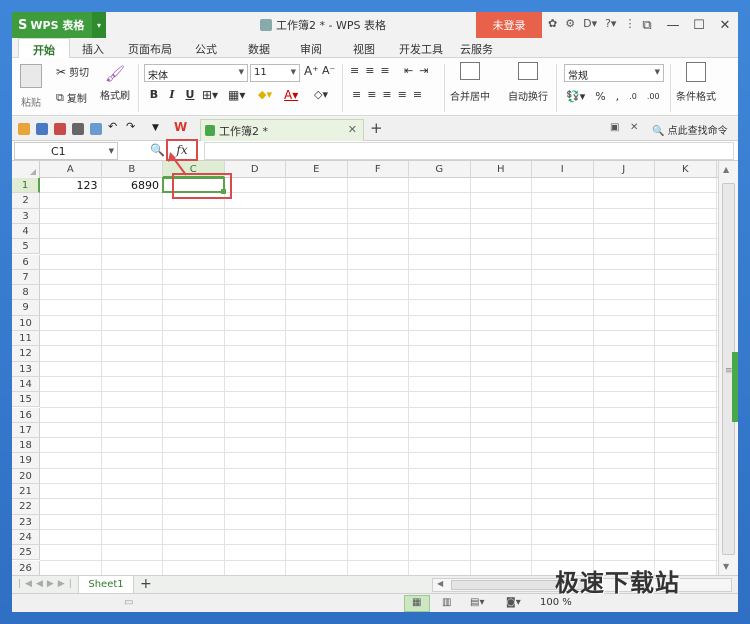  What do you see at coordinates (26, 201) in the screenshot?
I see `row-header-2: 2` at bounding box center [26, 201].